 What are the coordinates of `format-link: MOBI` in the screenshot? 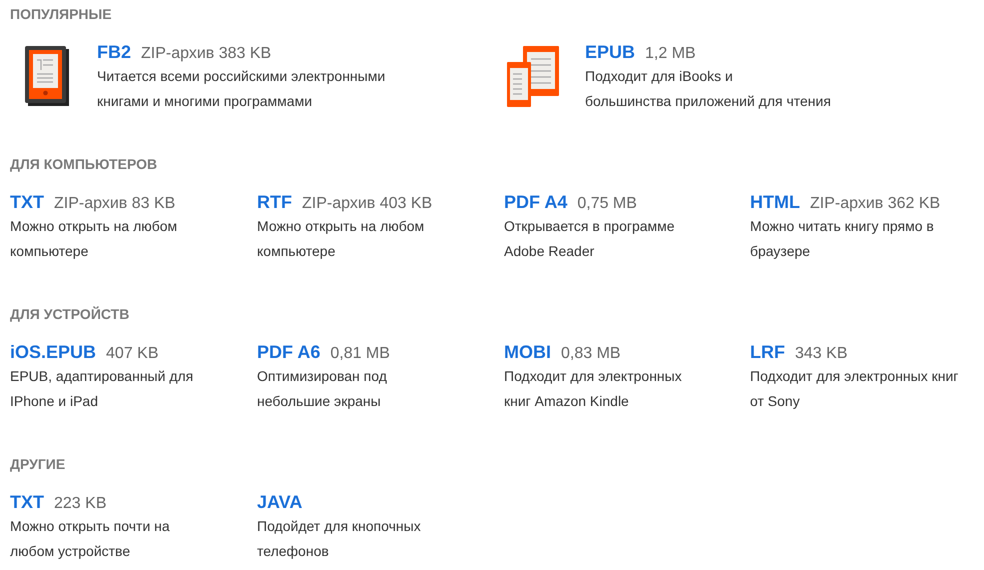 It's located at (527, 352).